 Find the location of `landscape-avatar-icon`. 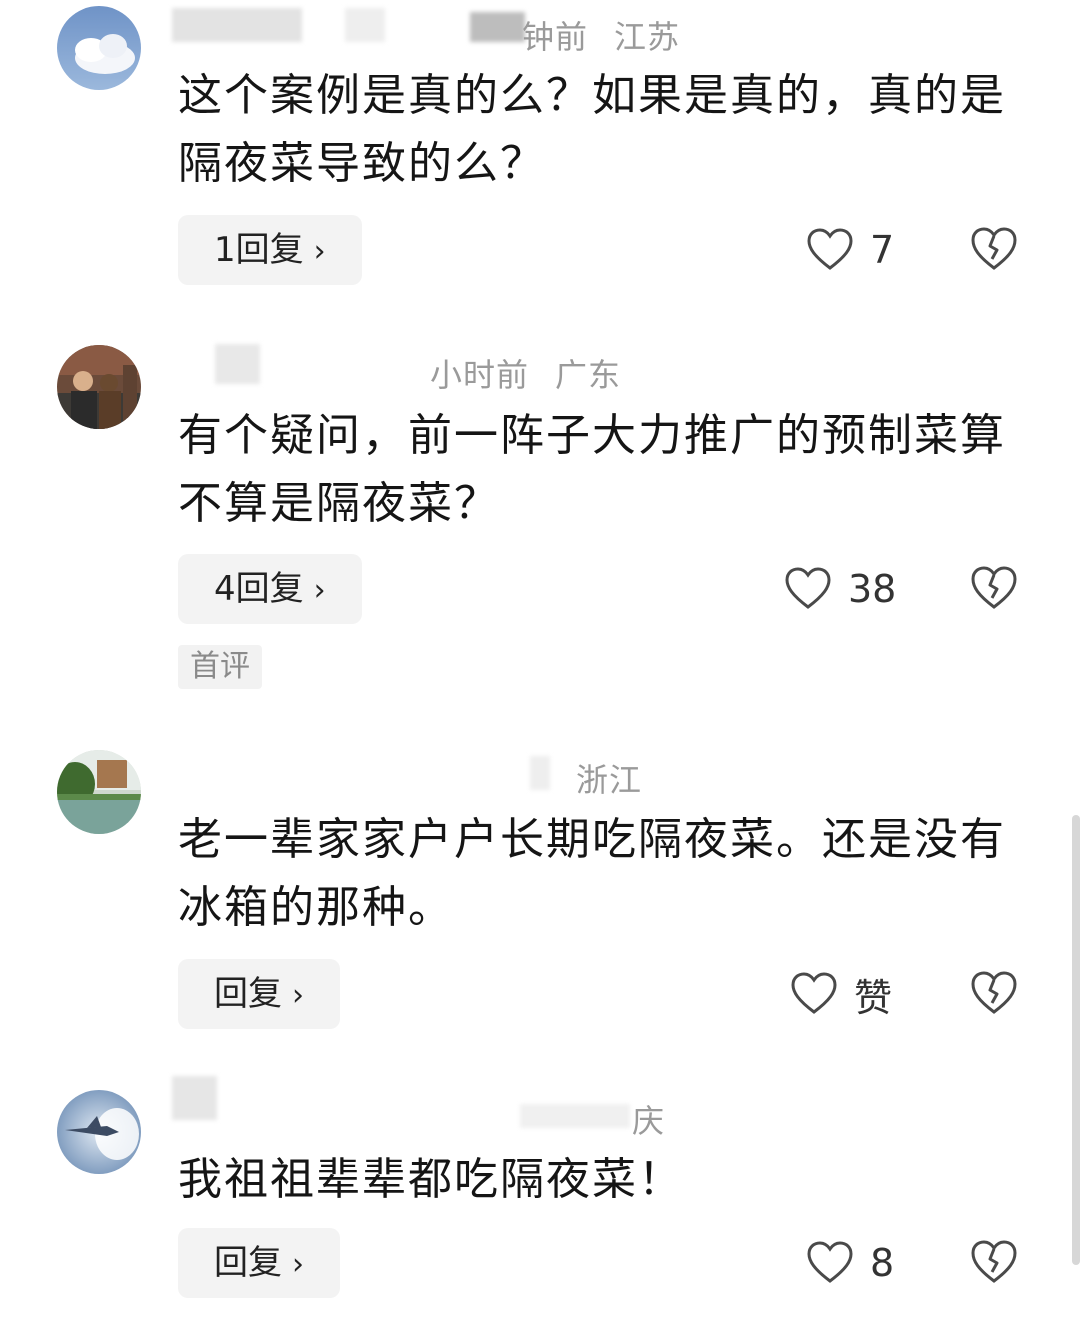

landscape-avatar-icon is located at coordinates (99, 792).